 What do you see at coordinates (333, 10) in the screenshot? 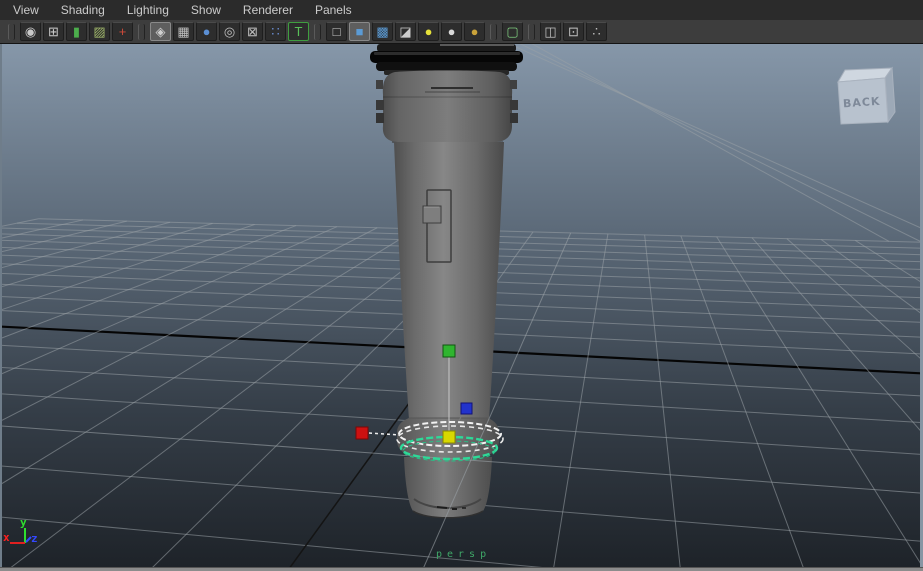
I see `menu-panels: Panels` at bounding box center [333, 10].